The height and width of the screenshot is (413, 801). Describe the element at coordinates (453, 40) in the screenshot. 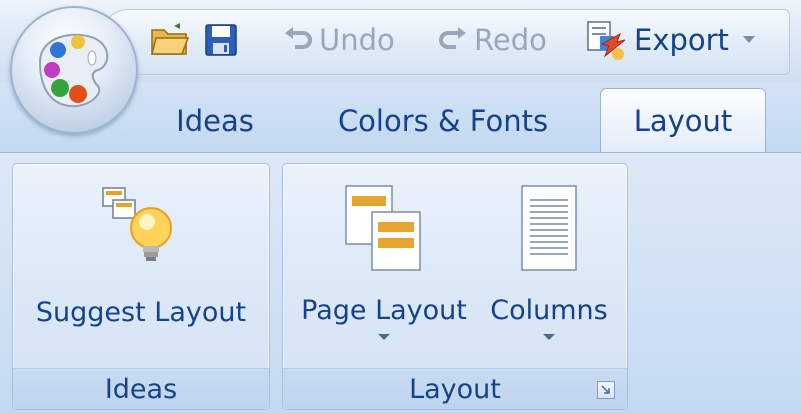

I see `redo-arrow-icon` at that location.